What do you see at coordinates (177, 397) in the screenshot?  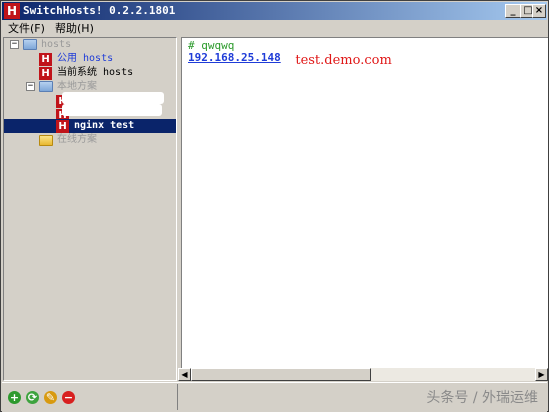 I see `status-divider` at bounding box center [177, 397].